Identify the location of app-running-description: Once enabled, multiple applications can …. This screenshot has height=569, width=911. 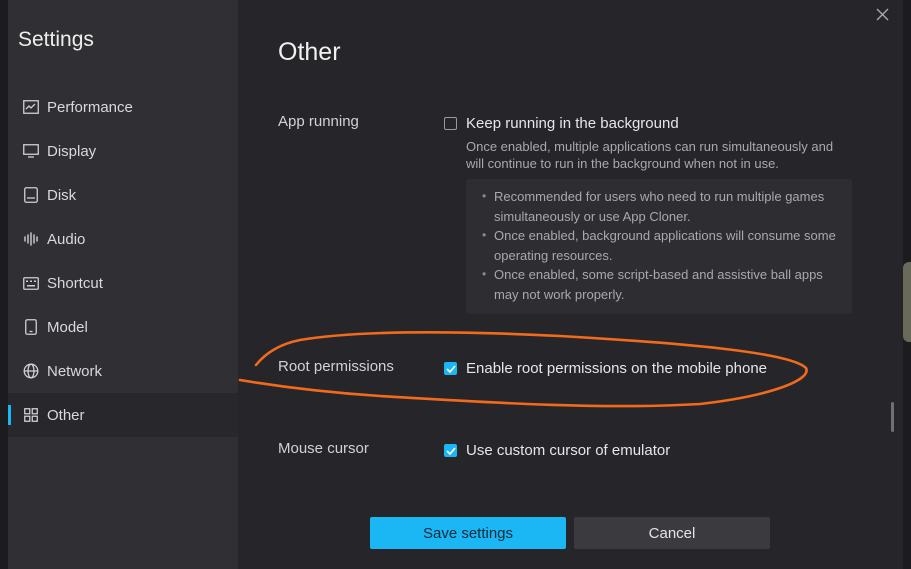
(650, 155).